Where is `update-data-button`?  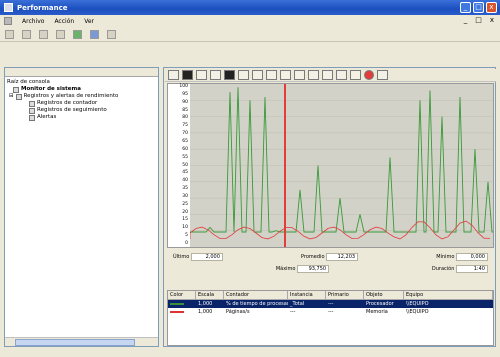 update-data-button is located at coordinates (369, 75).